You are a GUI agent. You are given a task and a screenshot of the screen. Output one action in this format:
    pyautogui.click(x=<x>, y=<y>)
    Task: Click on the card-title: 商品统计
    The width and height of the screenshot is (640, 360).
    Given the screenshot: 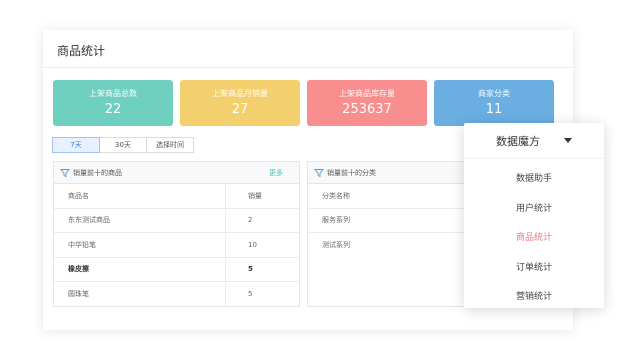 What is the action you would take?
    pyautogui.click(x=81, y=51)
    